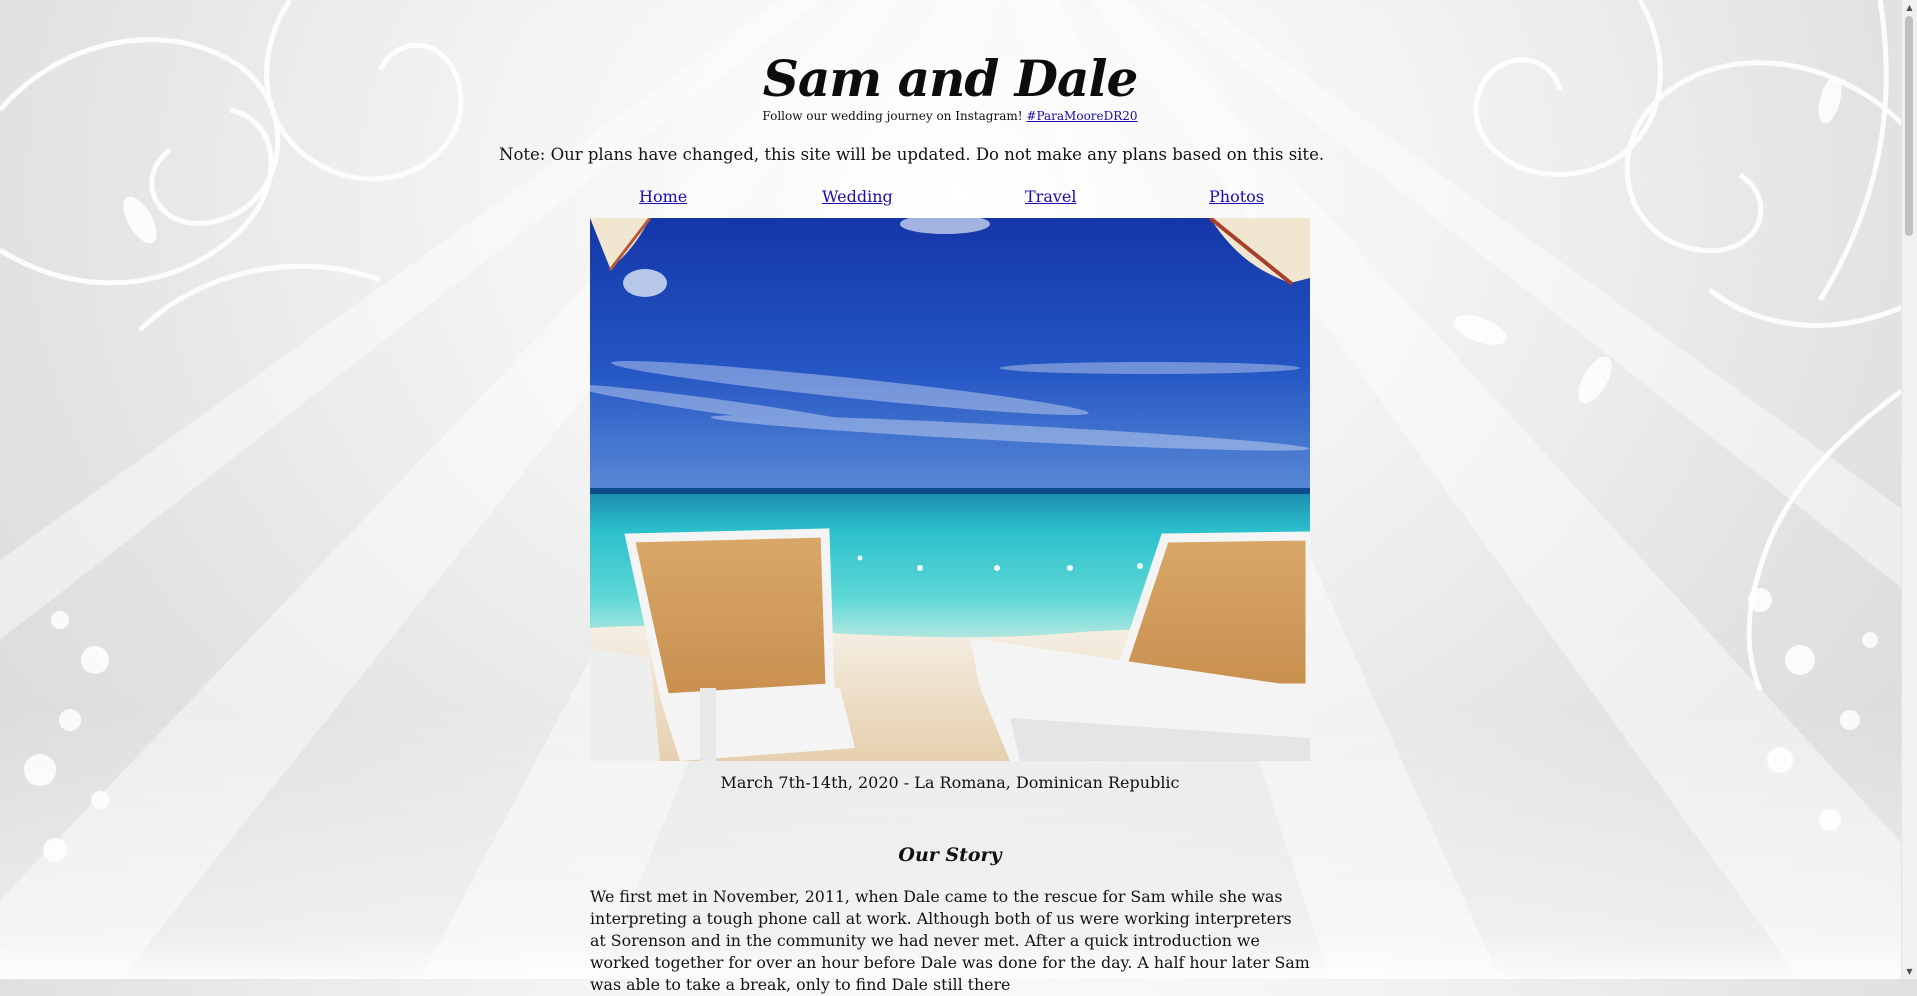  What do you see at coordinates (1050, 197) in the screenshot?
I see `nav-travel-link: Travel` at bounding box center [1050, 197].